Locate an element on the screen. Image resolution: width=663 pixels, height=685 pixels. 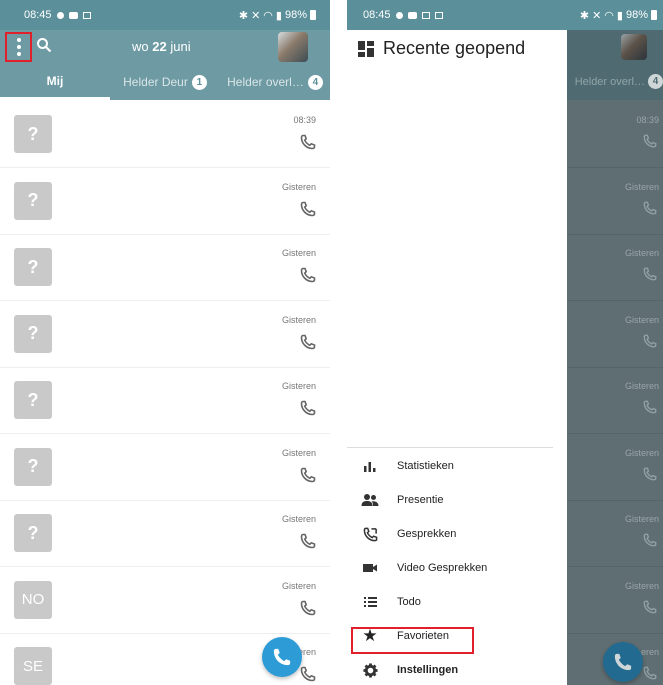
scrim-app-bar: Helder overl… 4 is located at coordinates (615, 65).